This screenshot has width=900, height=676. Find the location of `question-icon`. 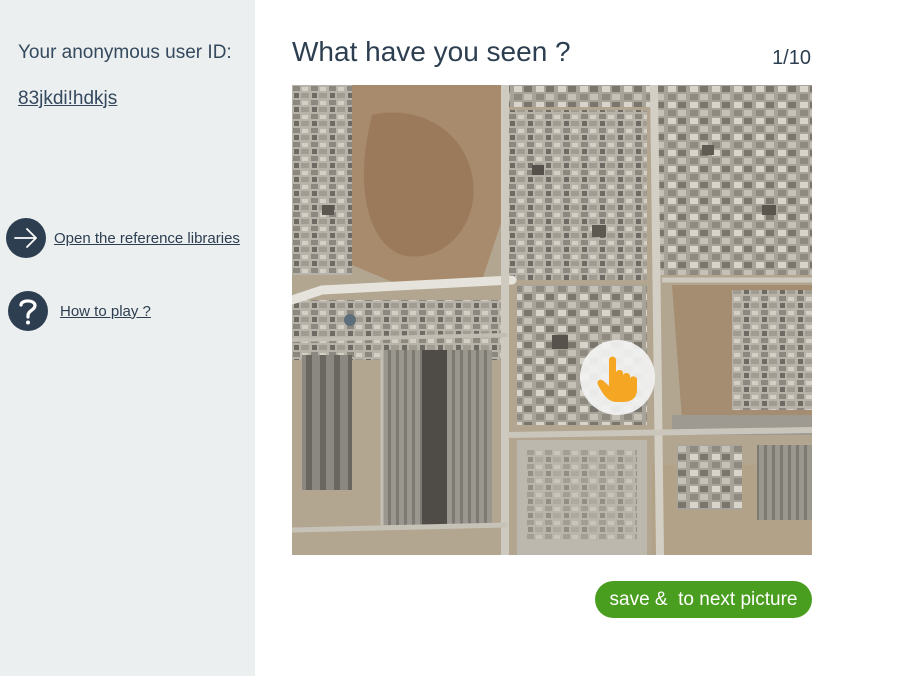

question-icon is located at coordinates (28, 311).